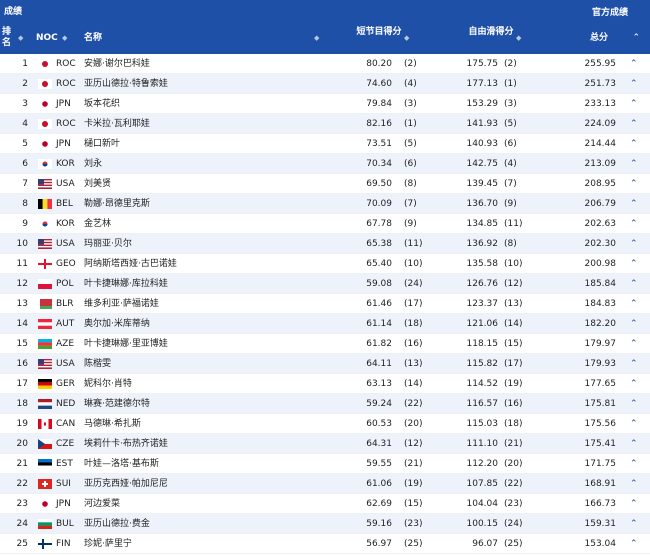  I want to click on short-program-score: 70.09, so click(379, 204).